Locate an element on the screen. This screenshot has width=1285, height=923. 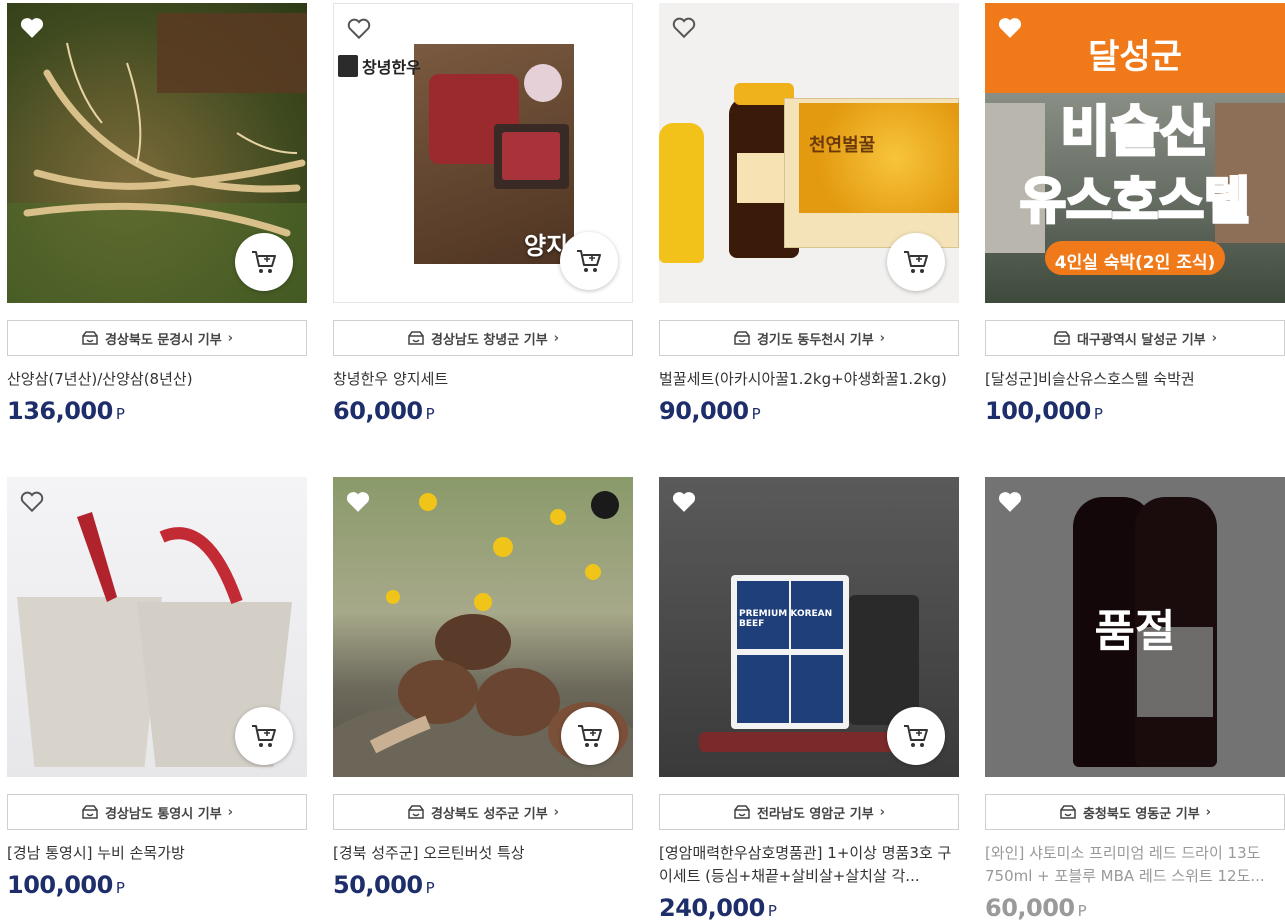
product-image-honey: 천연벌꿀 is located at coordinates (809, 153).